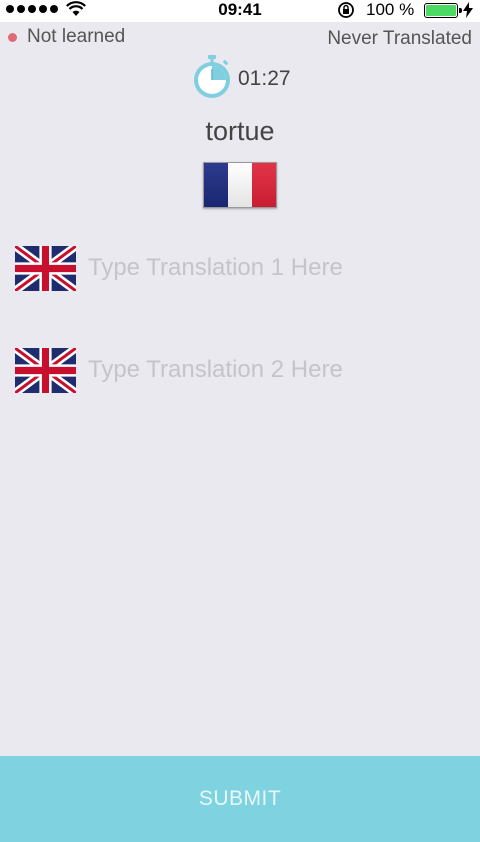  What do you see at coordinates (399, 38) in the screenshot?
I see `translated-status: Never Translated` at bounding box center [399, 38].